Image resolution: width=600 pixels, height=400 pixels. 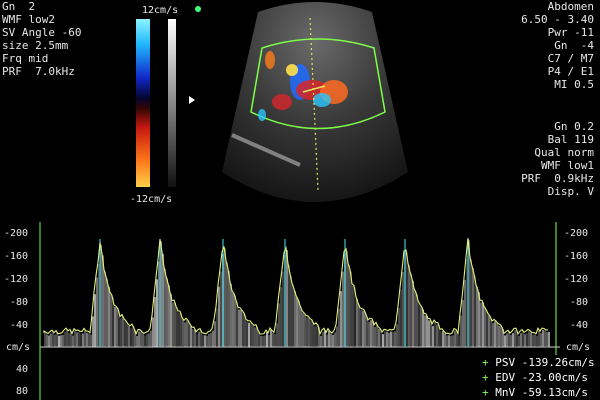 I want to click on balance-label: Bal 119, so click(x=570, y=139).